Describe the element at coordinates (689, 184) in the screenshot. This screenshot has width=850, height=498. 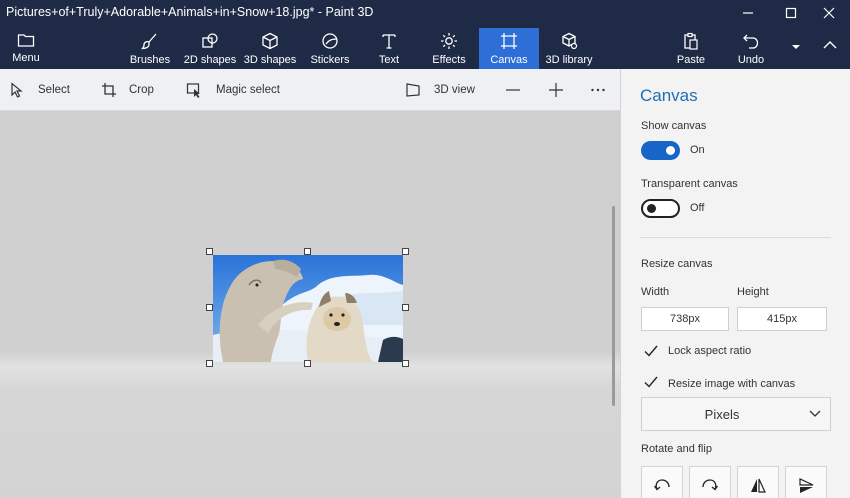
I see `transparent-canvas-label: Transparent canvas` at that location.